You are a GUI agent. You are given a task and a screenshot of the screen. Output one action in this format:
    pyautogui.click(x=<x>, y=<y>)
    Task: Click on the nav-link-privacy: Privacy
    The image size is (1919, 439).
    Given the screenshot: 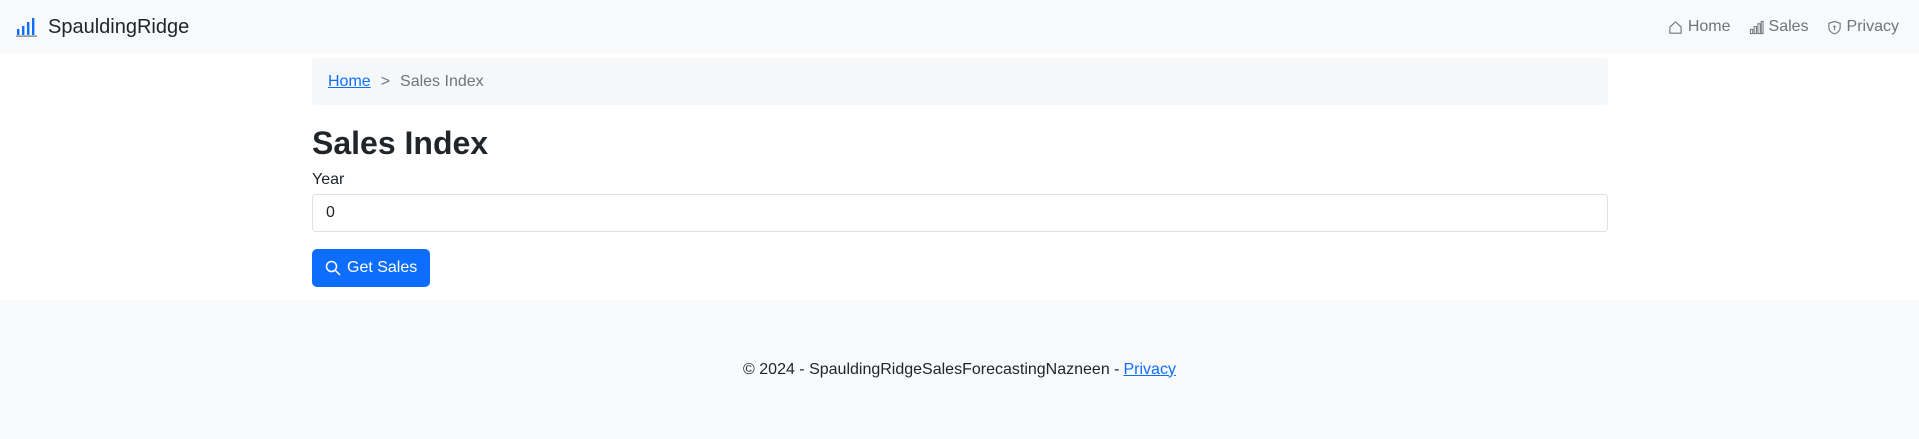 What is the action you would take?
    pyautogui.click(x=1863, y=27)
    